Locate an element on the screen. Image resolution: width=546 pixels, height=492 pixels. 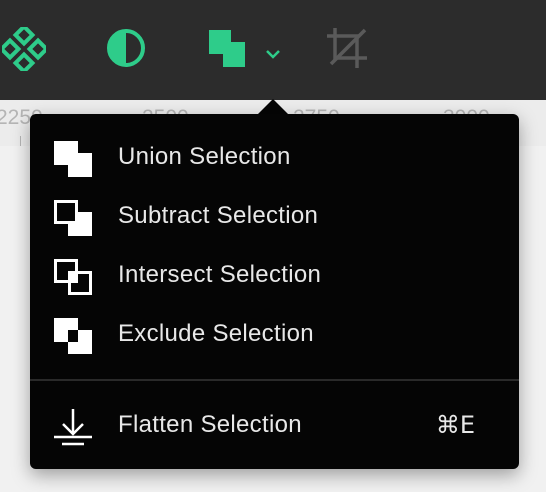
menu-item-exclude: Exclude Selection is located at coordinates (274, 334).